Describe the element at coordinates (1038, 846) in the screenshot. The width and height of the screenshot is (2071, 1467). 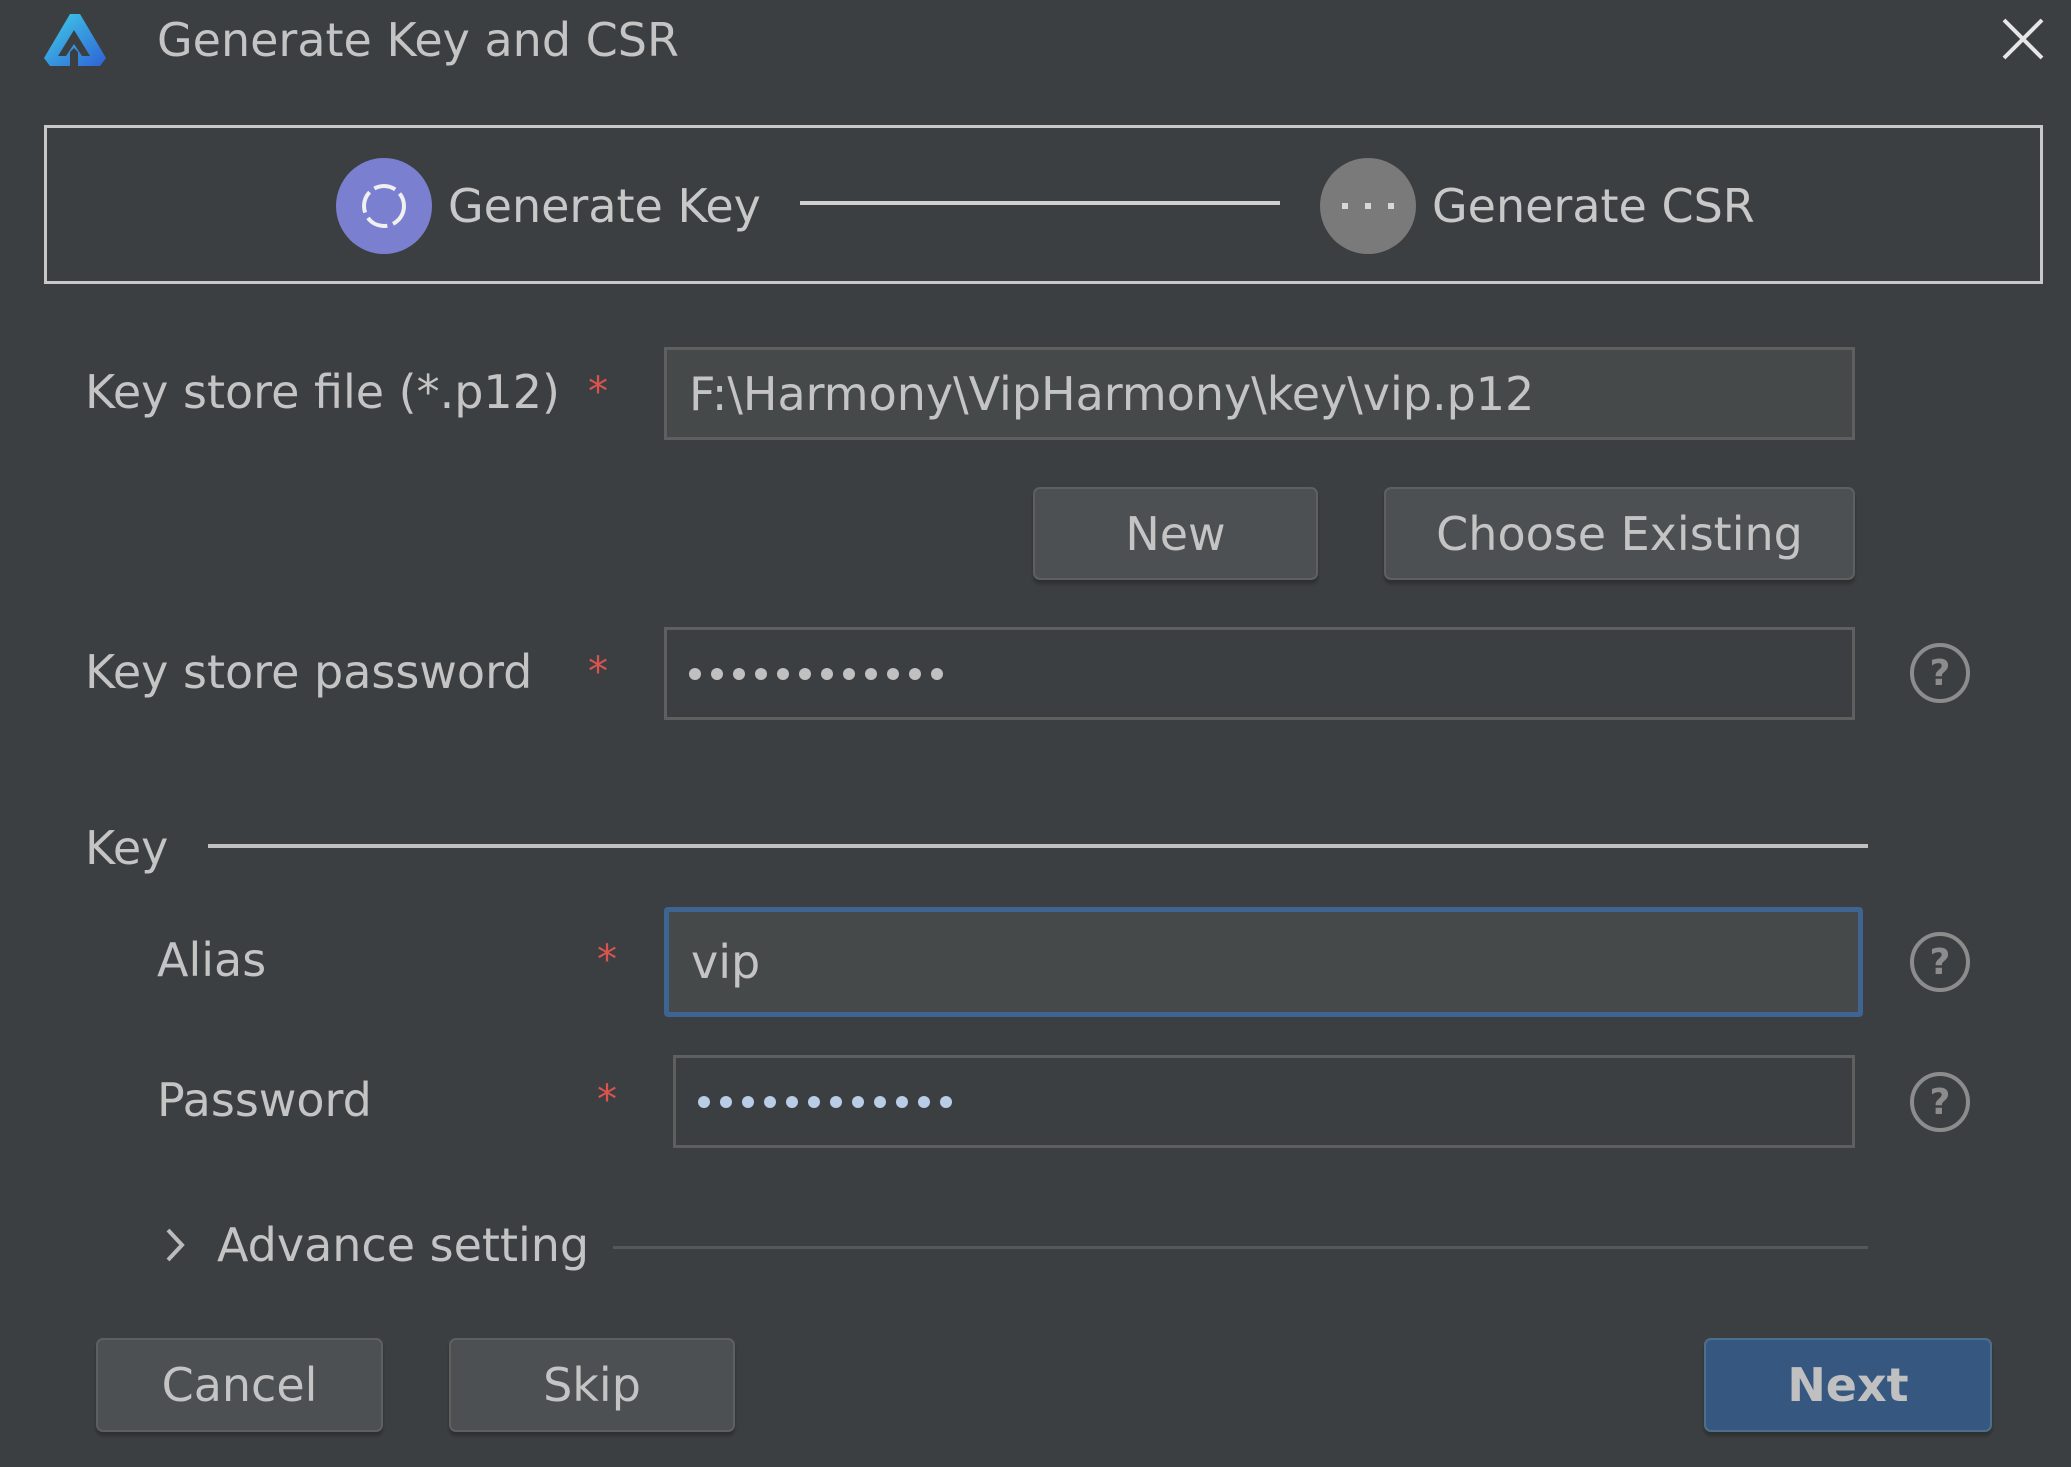
I see `key-section-divider` at that location.